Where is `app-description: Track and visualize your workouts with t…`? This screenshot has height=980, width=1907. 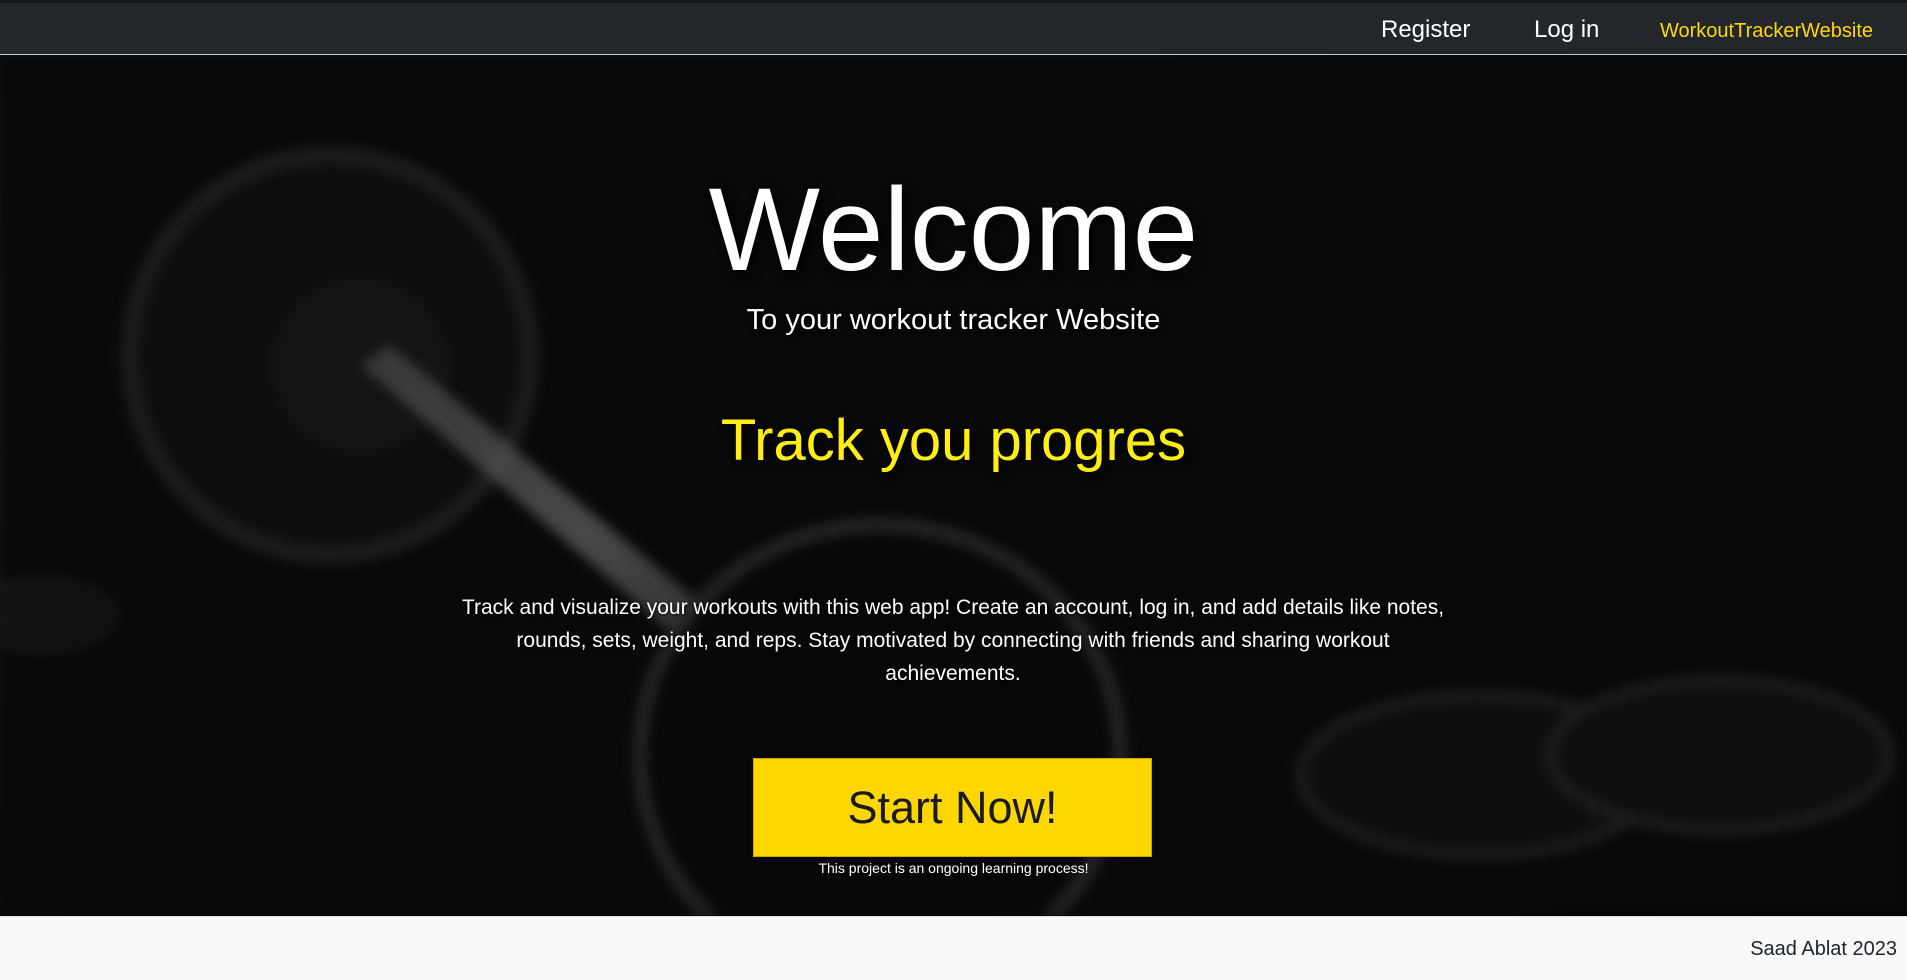
app-description: Track and visualize your workouts with t… is located at coordinates (953, 640).